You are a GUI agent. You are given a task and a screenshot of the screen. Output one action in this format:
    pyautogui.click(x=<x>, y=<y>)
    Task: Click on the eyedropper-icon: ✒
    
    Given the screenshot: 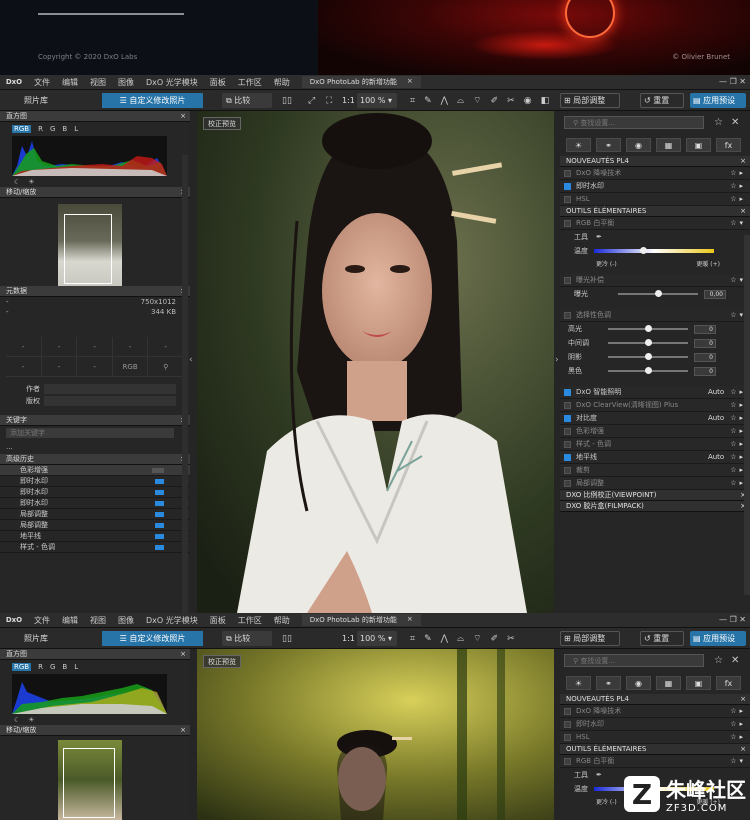 What is the action you would take?
    pyautogui.click(x=599, y=237)
    